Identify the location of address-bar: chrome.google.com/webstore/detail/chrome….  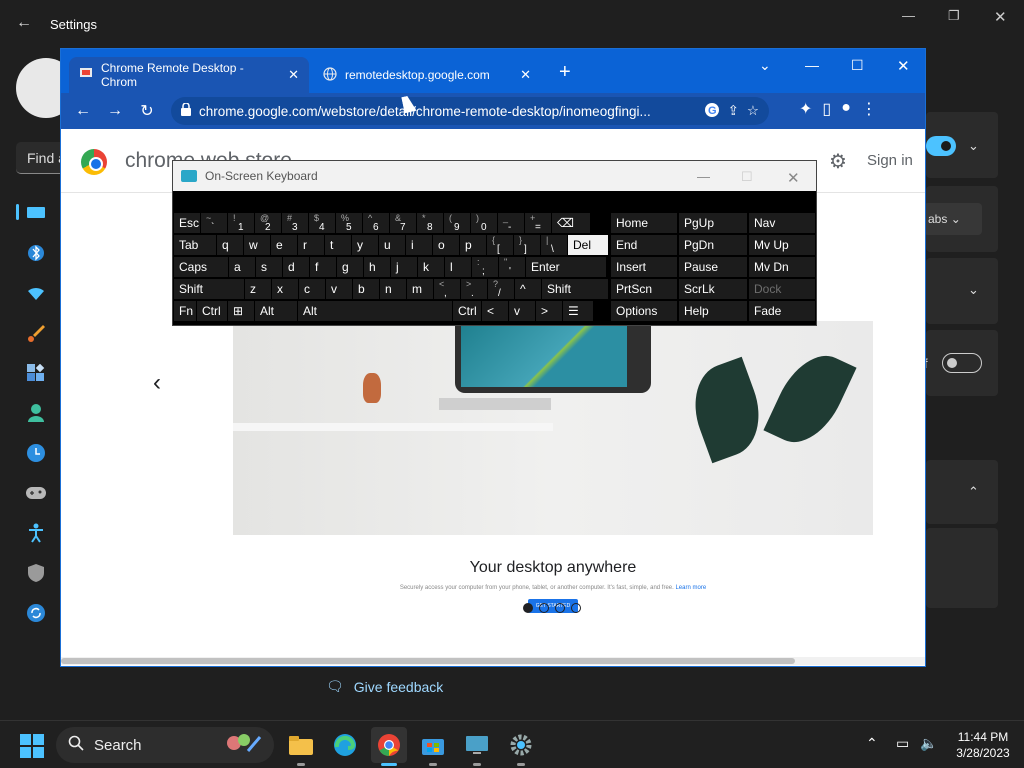
(470, 111).